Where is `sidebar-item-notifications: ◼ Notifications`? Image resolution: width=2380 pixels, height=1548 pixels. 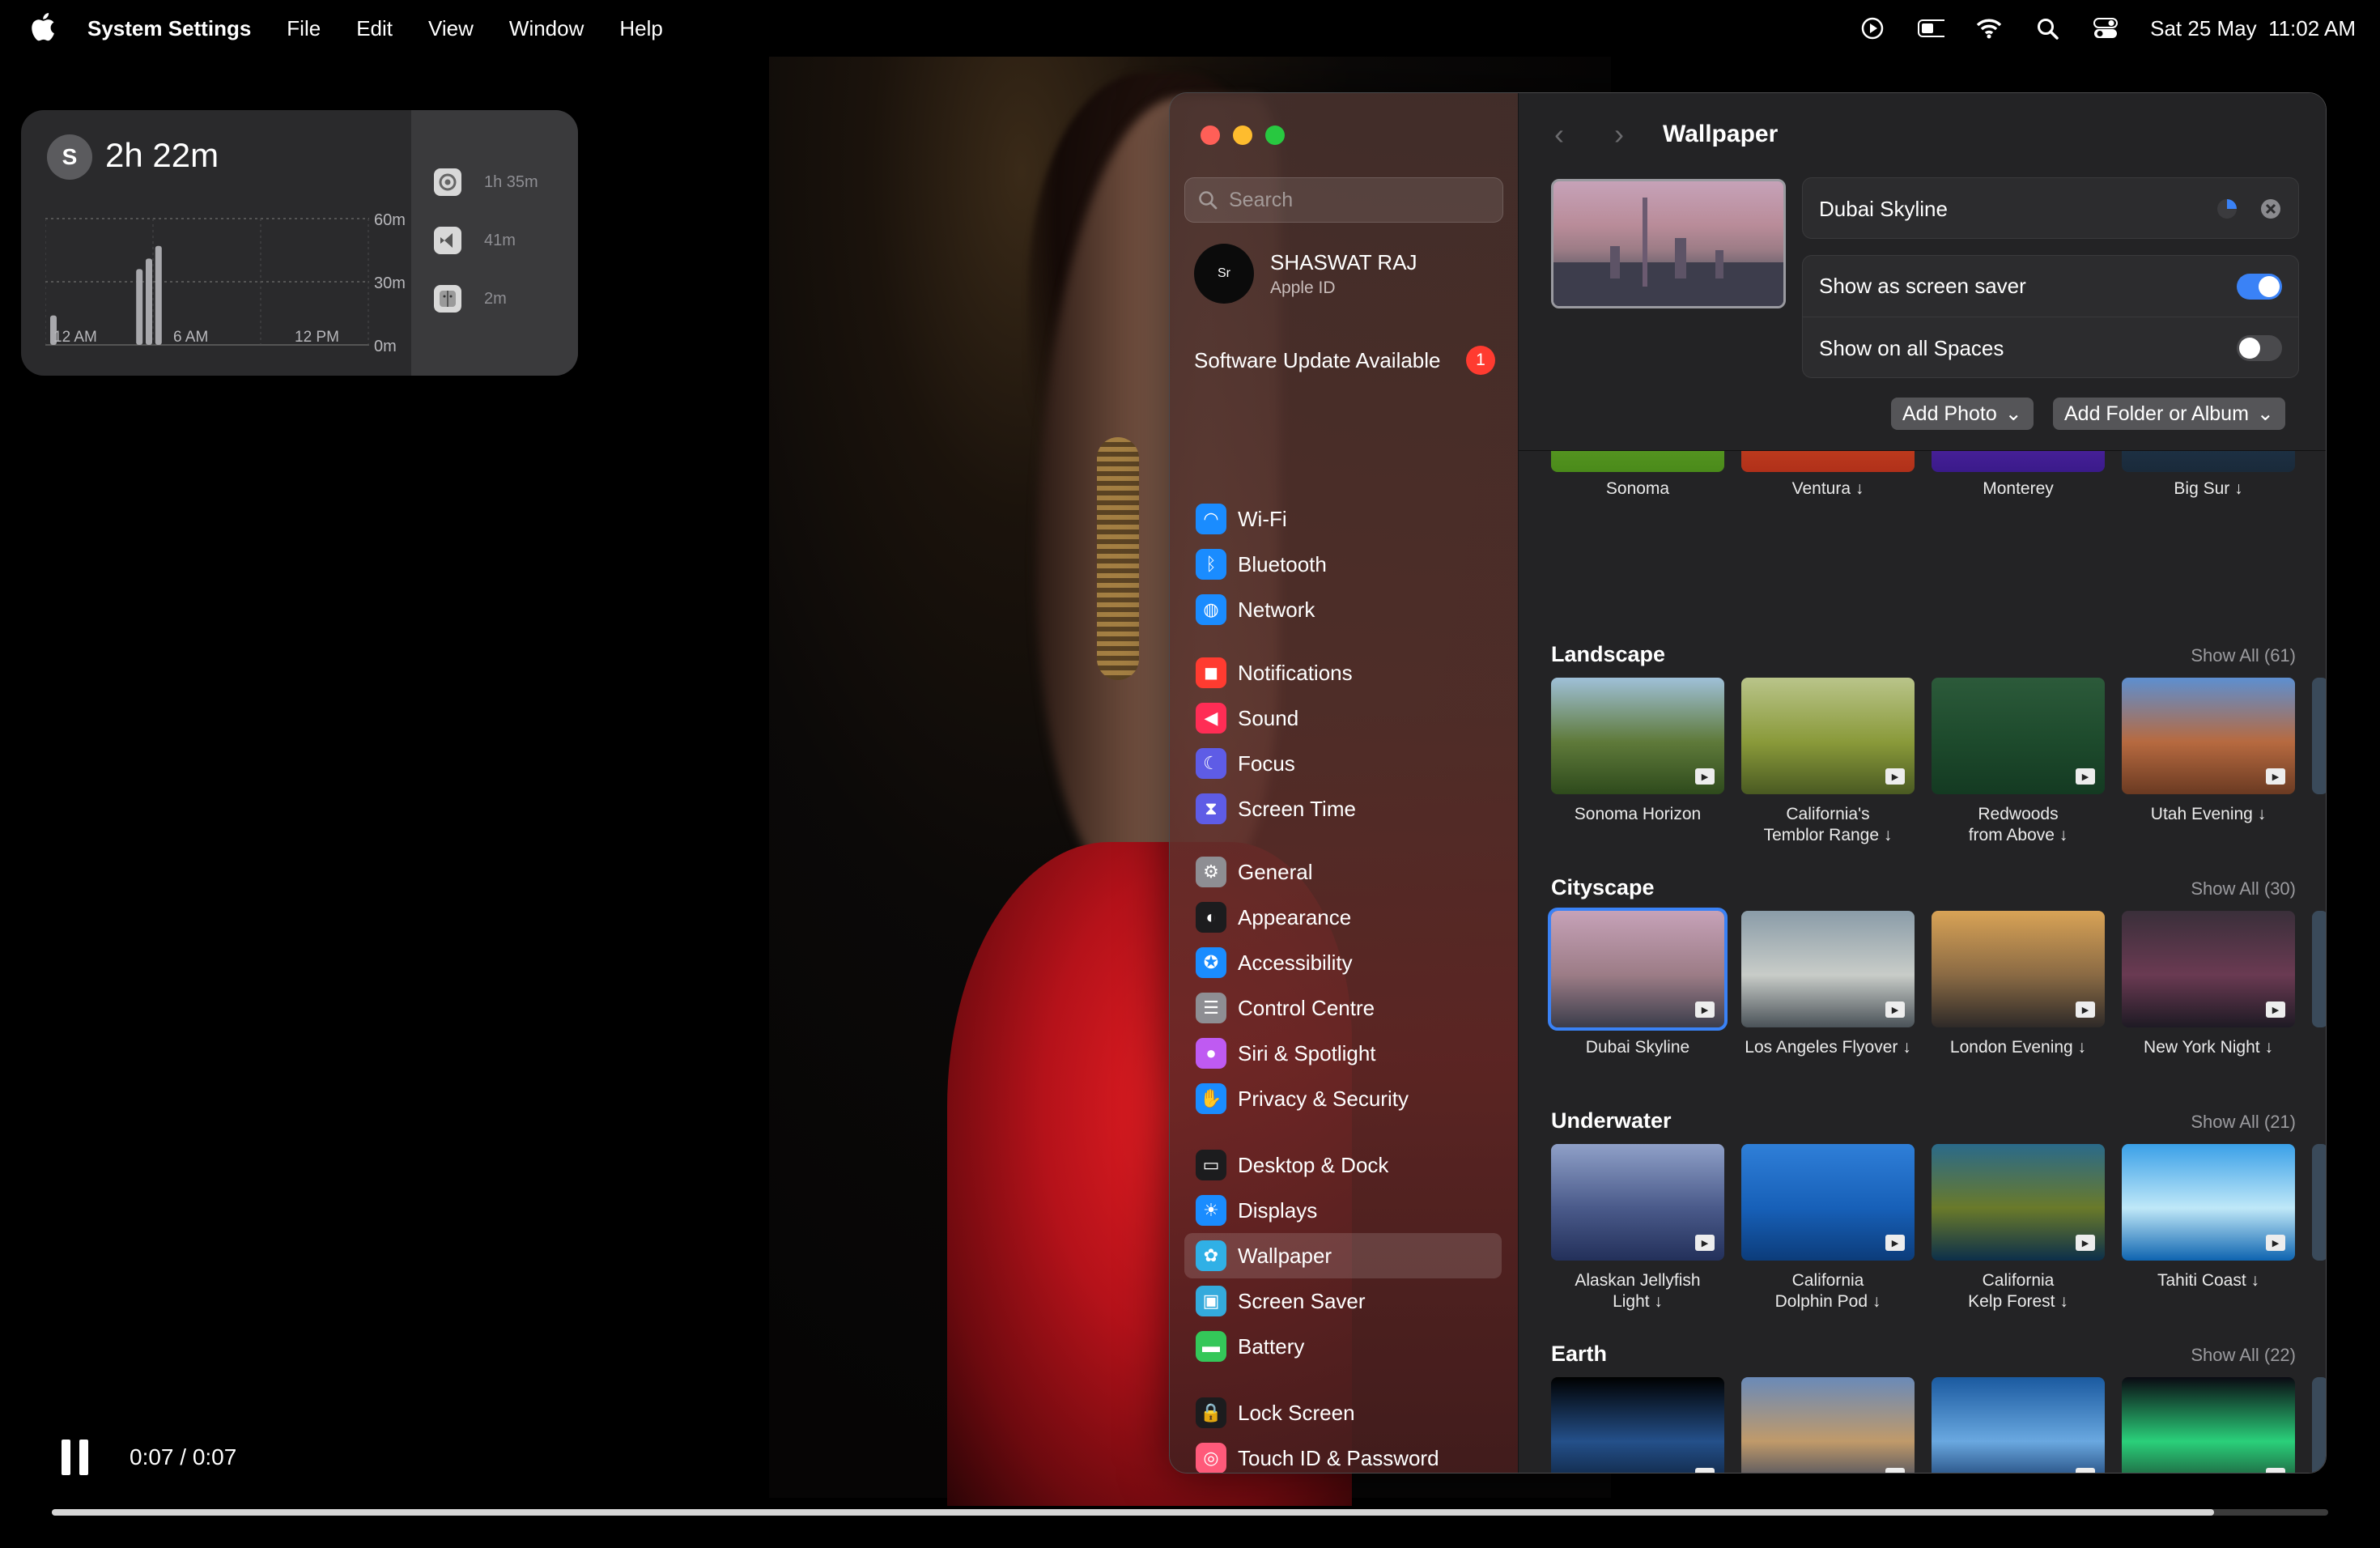 sidebar-item-notifications: ◼ Notifications is located at coordinates (1343, 673).